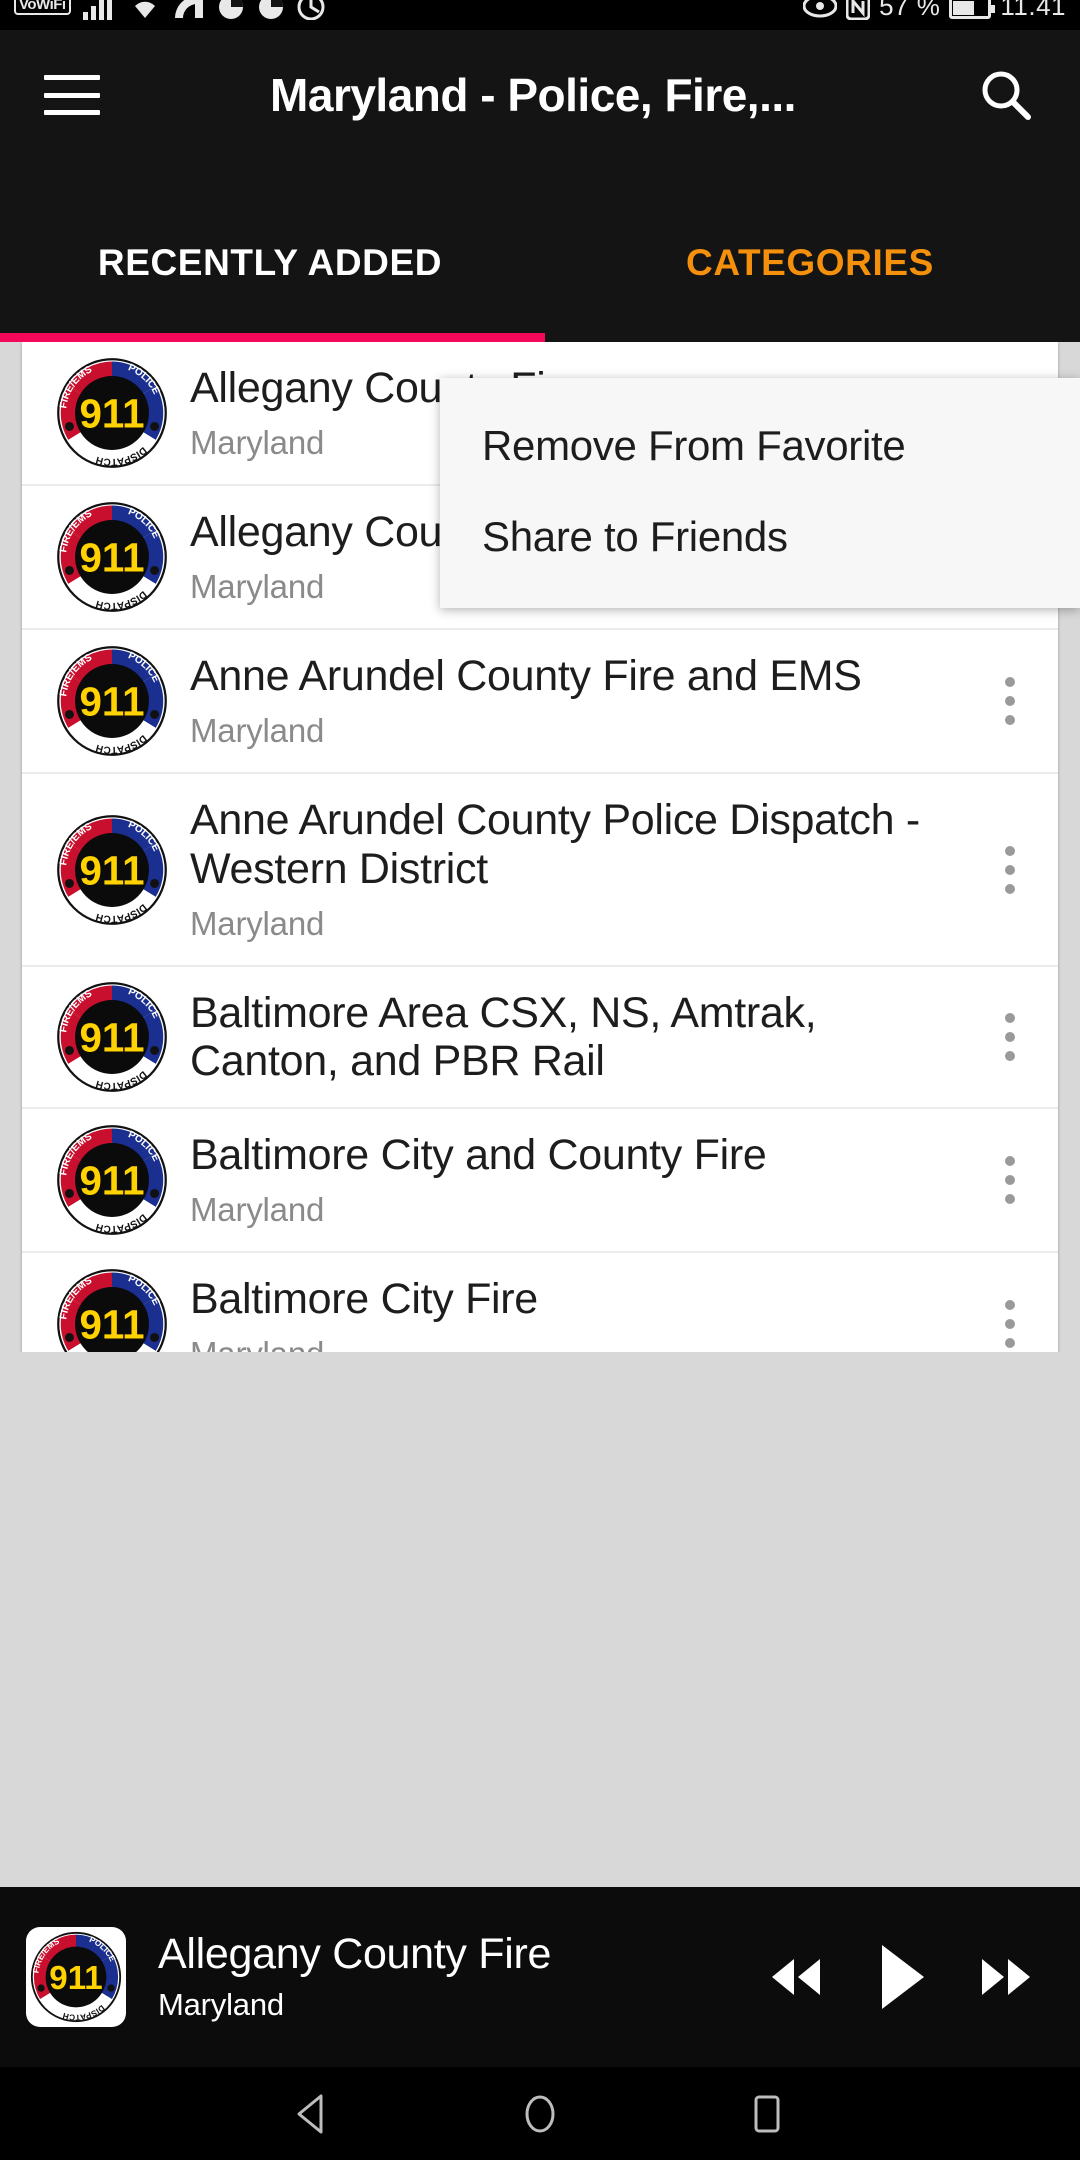  I want to click on station-logo: 911 FIRE/EMS POLICE DISPATCH, so click(112, 413).